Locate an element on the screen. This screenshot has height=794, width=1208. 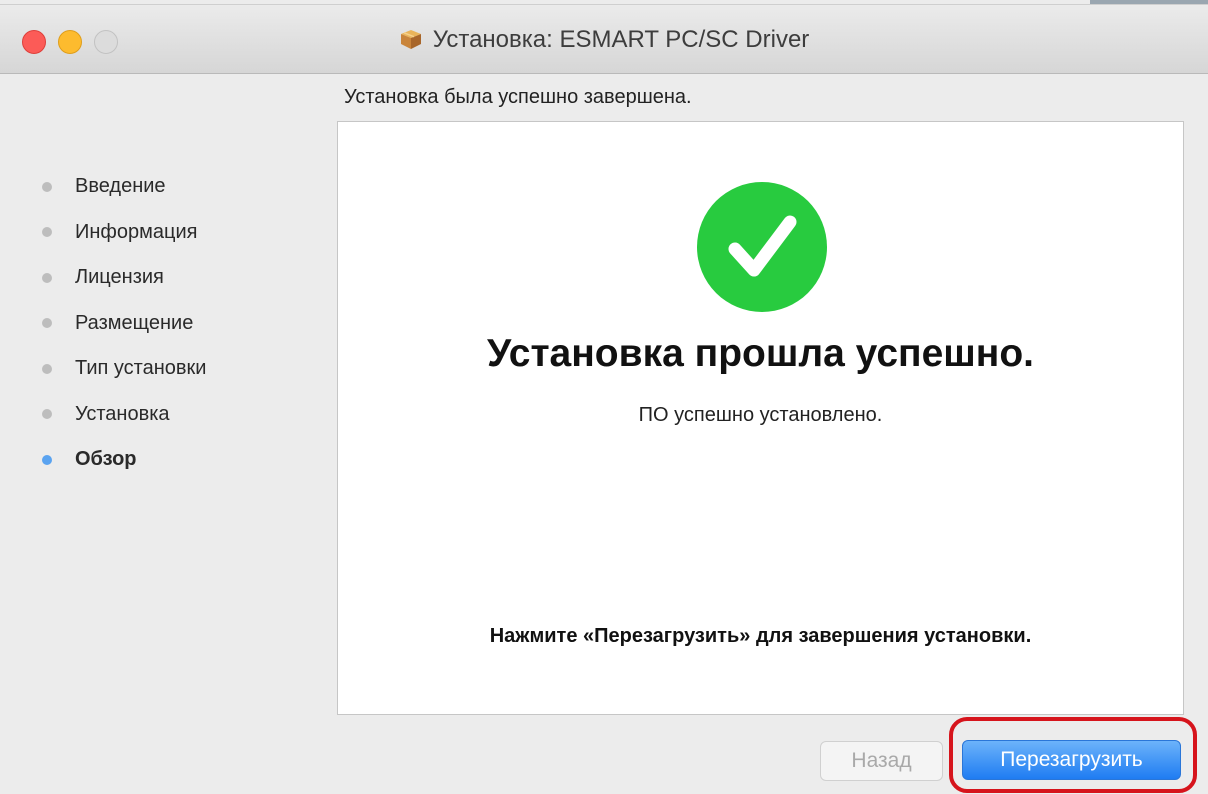
step-installation-type: Тип установки is located at coordinates (124, 369).